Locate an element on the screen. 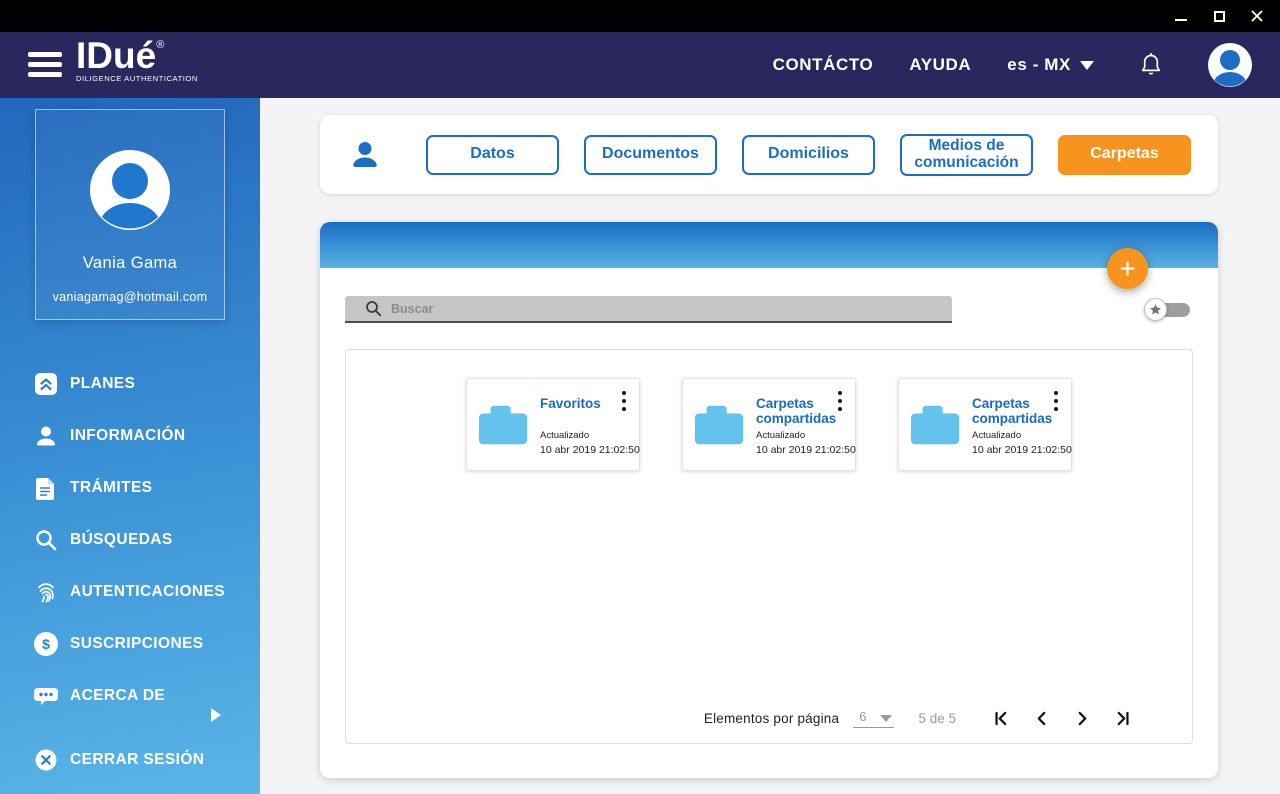 Image resolution: width=1280 pixels, height=794 pixels. document-icon is located at coordinates (46, 488).